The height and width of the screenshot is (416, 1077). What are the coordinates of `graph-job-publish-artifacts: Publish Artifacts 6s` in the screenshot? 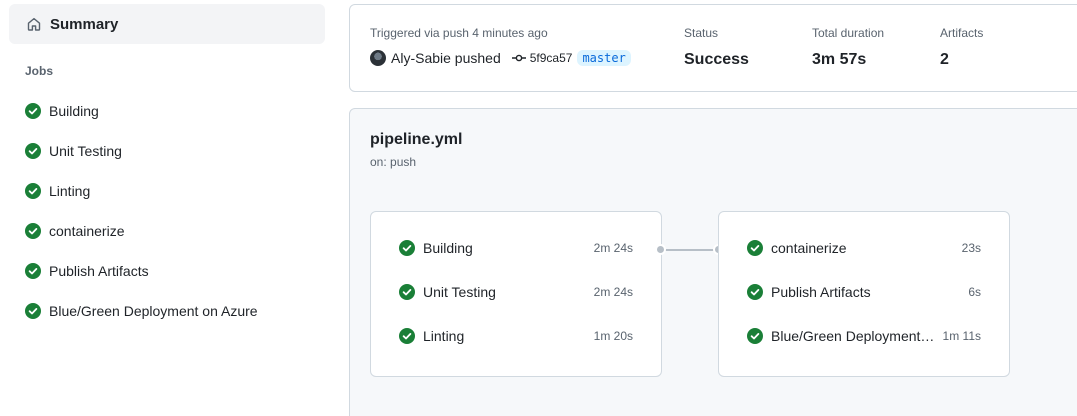 It's located at (864, 292).